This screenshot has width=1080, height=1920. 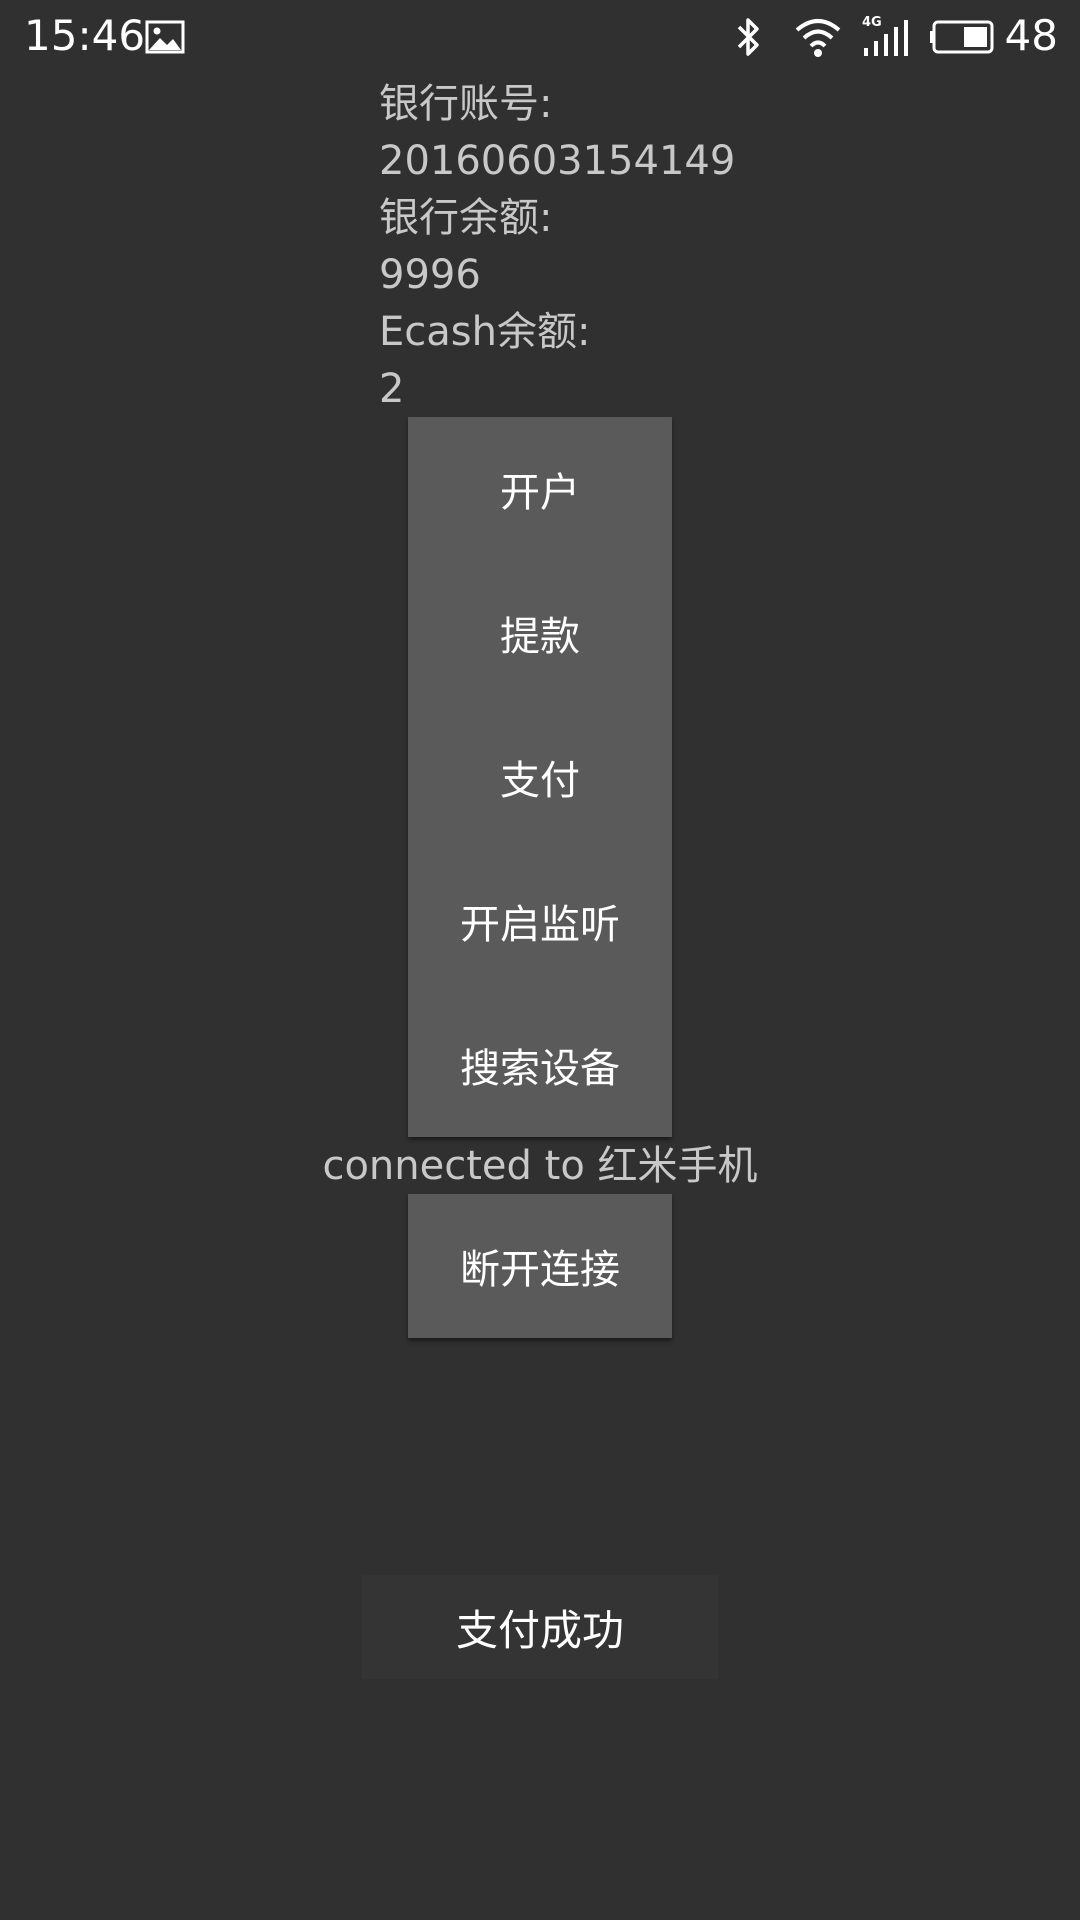 I want to click on image-icon, so click(x=165, y=37).